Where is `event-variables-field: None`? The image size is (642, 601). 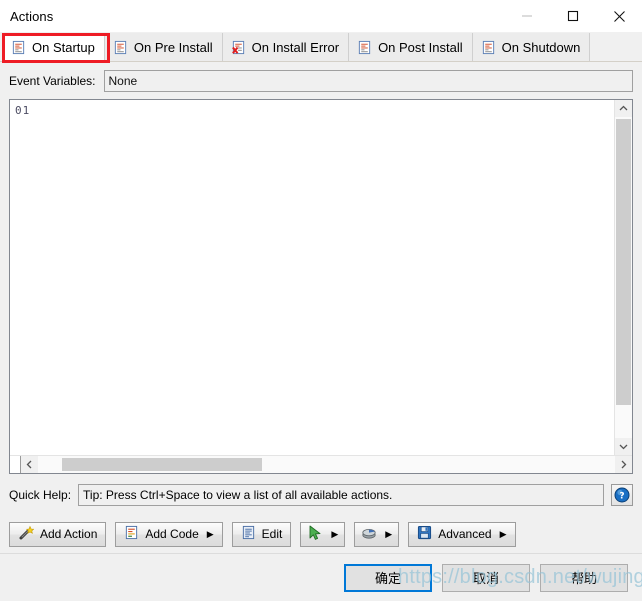 event-variables-field: None is located at coordinates (368, 81).